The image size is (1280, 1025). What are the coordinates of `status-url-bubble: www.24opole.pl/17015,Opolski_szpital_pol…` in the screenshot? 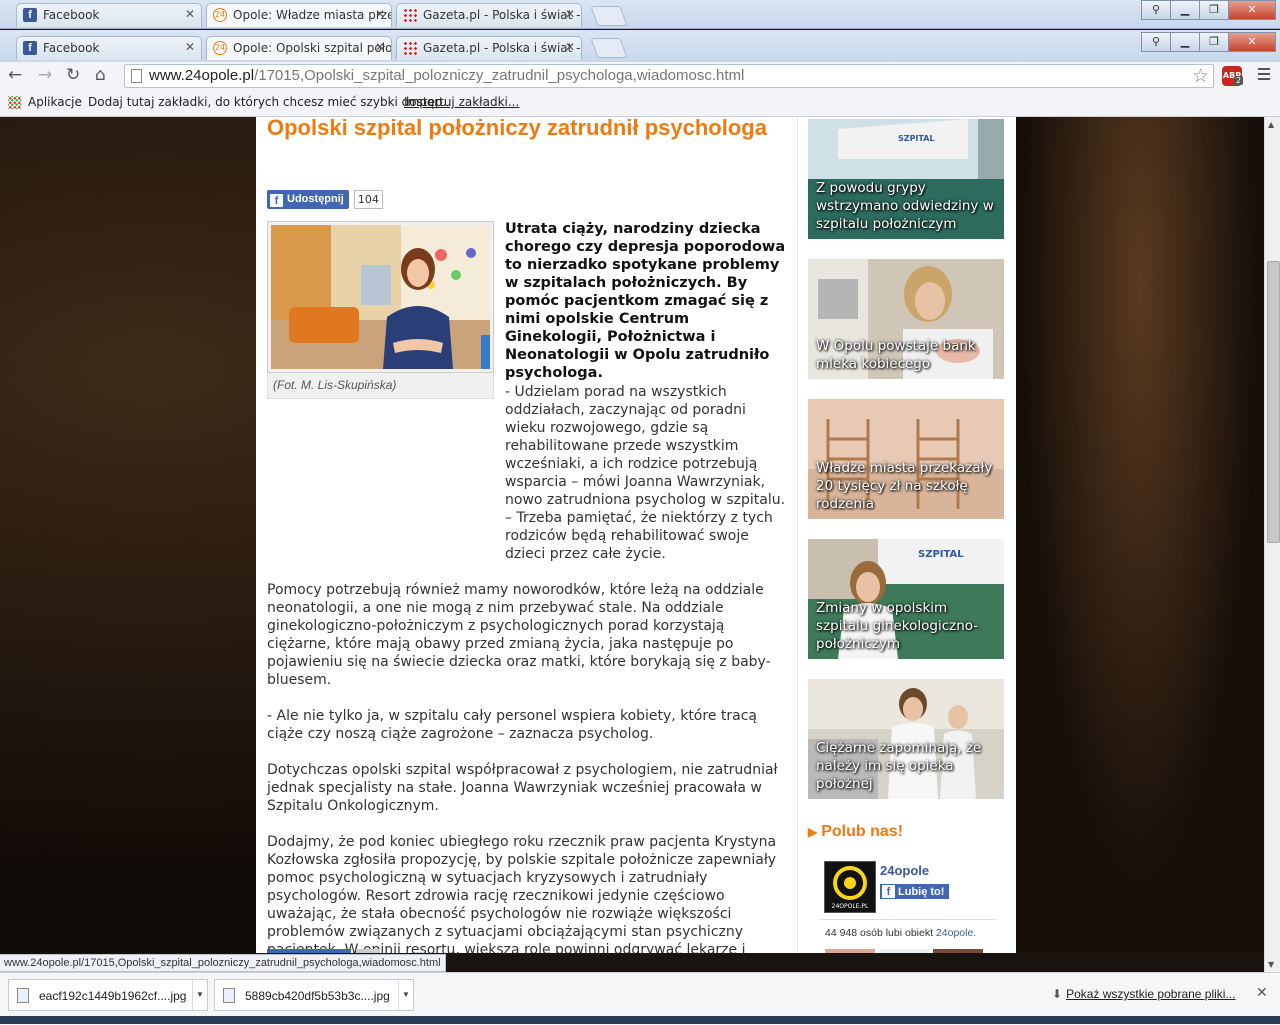 It's located at (223, 963).